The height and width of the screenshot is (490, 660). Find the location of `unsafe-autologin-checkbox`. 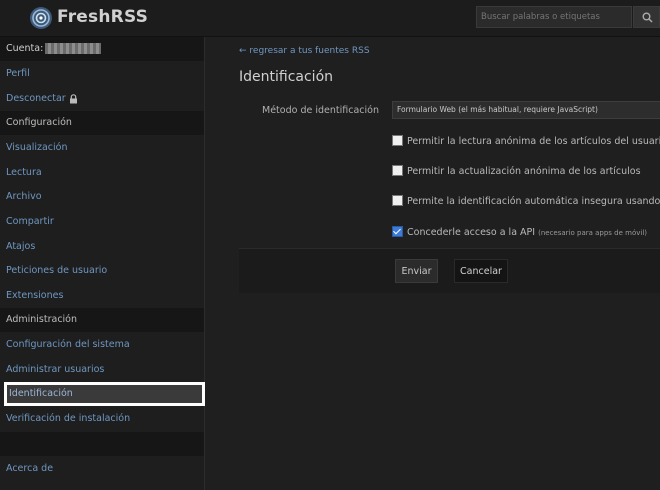

unsafe-autologin-checkbox is located at coordinates (397, 200).